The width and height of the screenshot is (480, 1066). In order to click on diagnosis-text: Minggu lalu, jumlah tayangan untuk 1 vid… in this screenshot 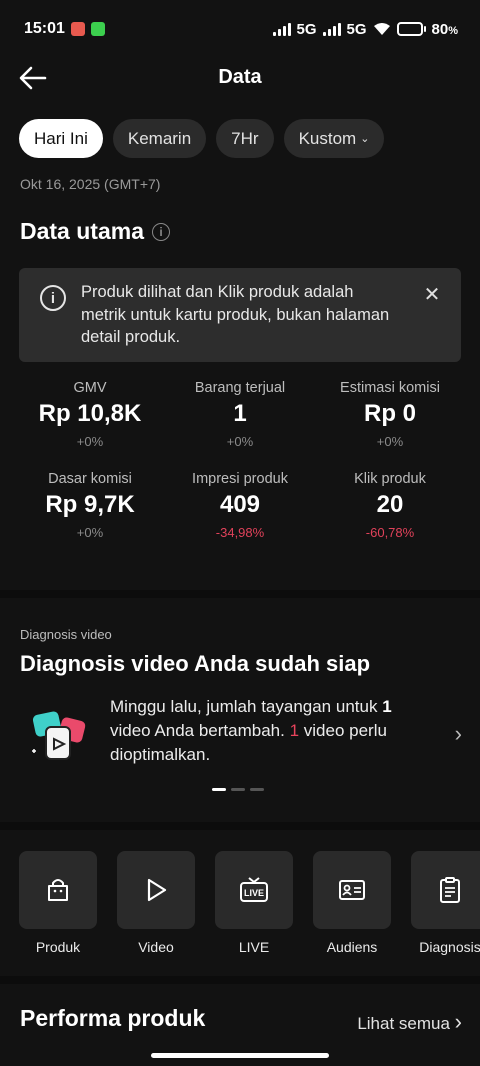, I will do `click(251, 730)`.